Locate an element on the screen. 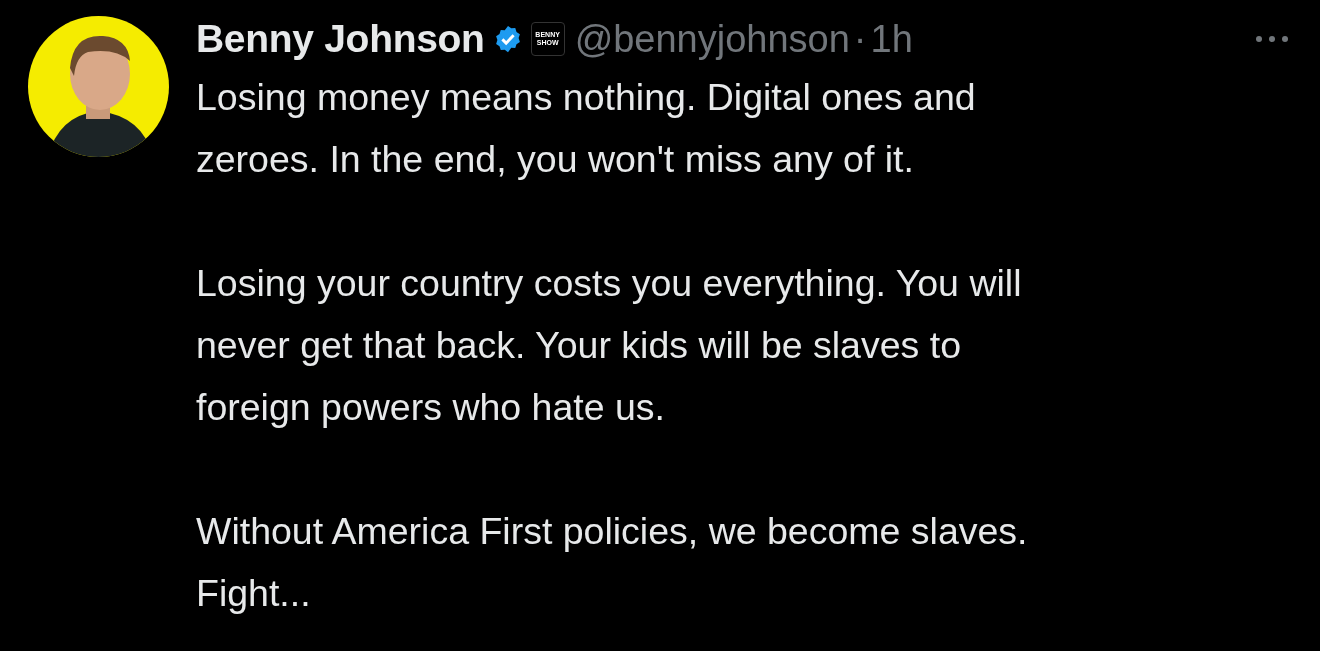 Image resolution: width=1320 pixels, height=651 pixels. post-time: 1h is located at coordinates (891, 39).